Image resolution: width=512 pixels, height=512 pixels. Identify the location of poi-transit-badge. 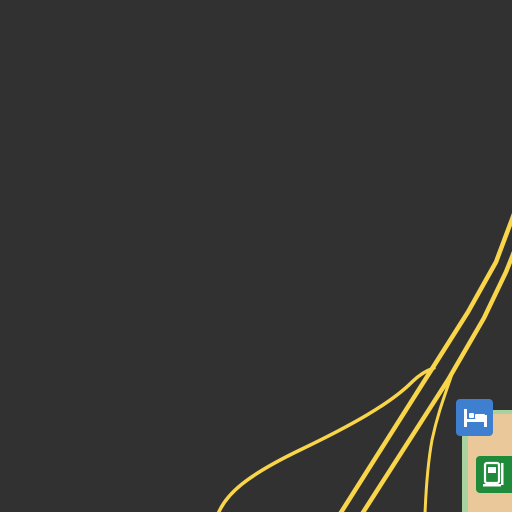
(494, 474).